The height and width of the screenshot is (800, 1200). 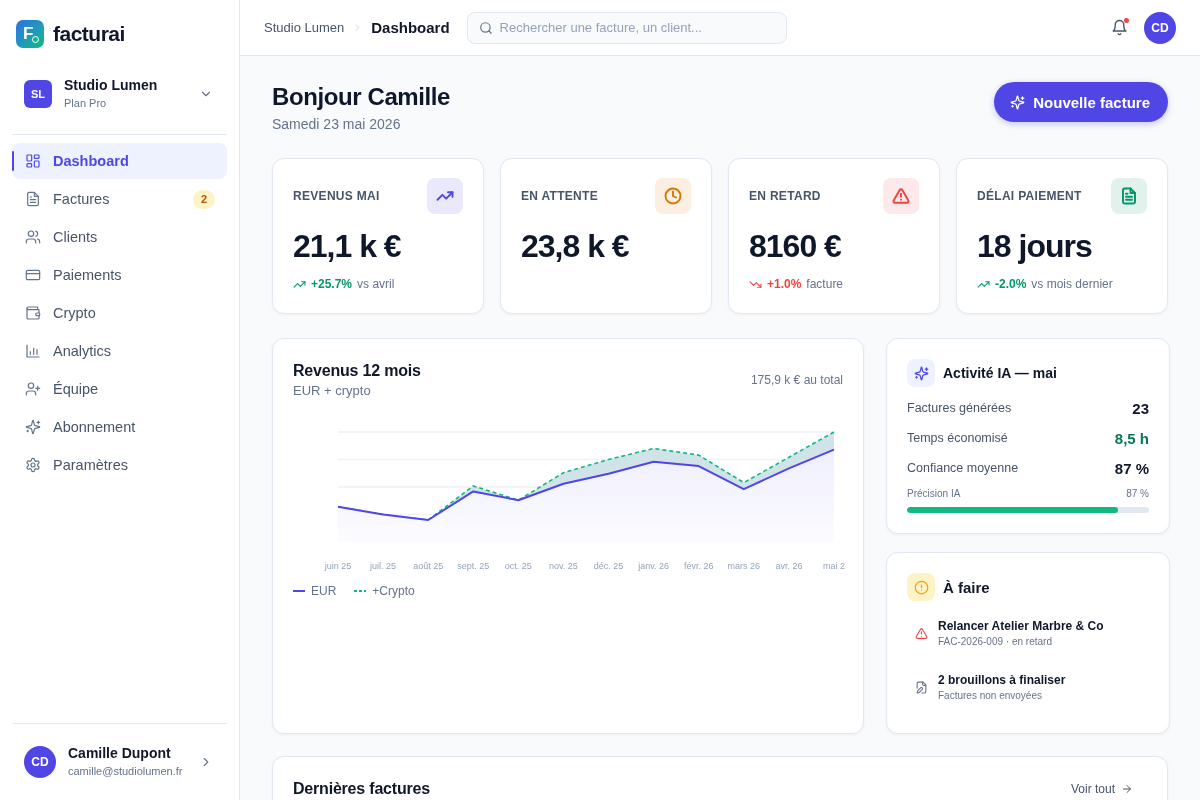 What do you see at coordinates (934, 494) in the screenshot?
I see `progress-label: Précision IA` at bounding box center [934, 494].